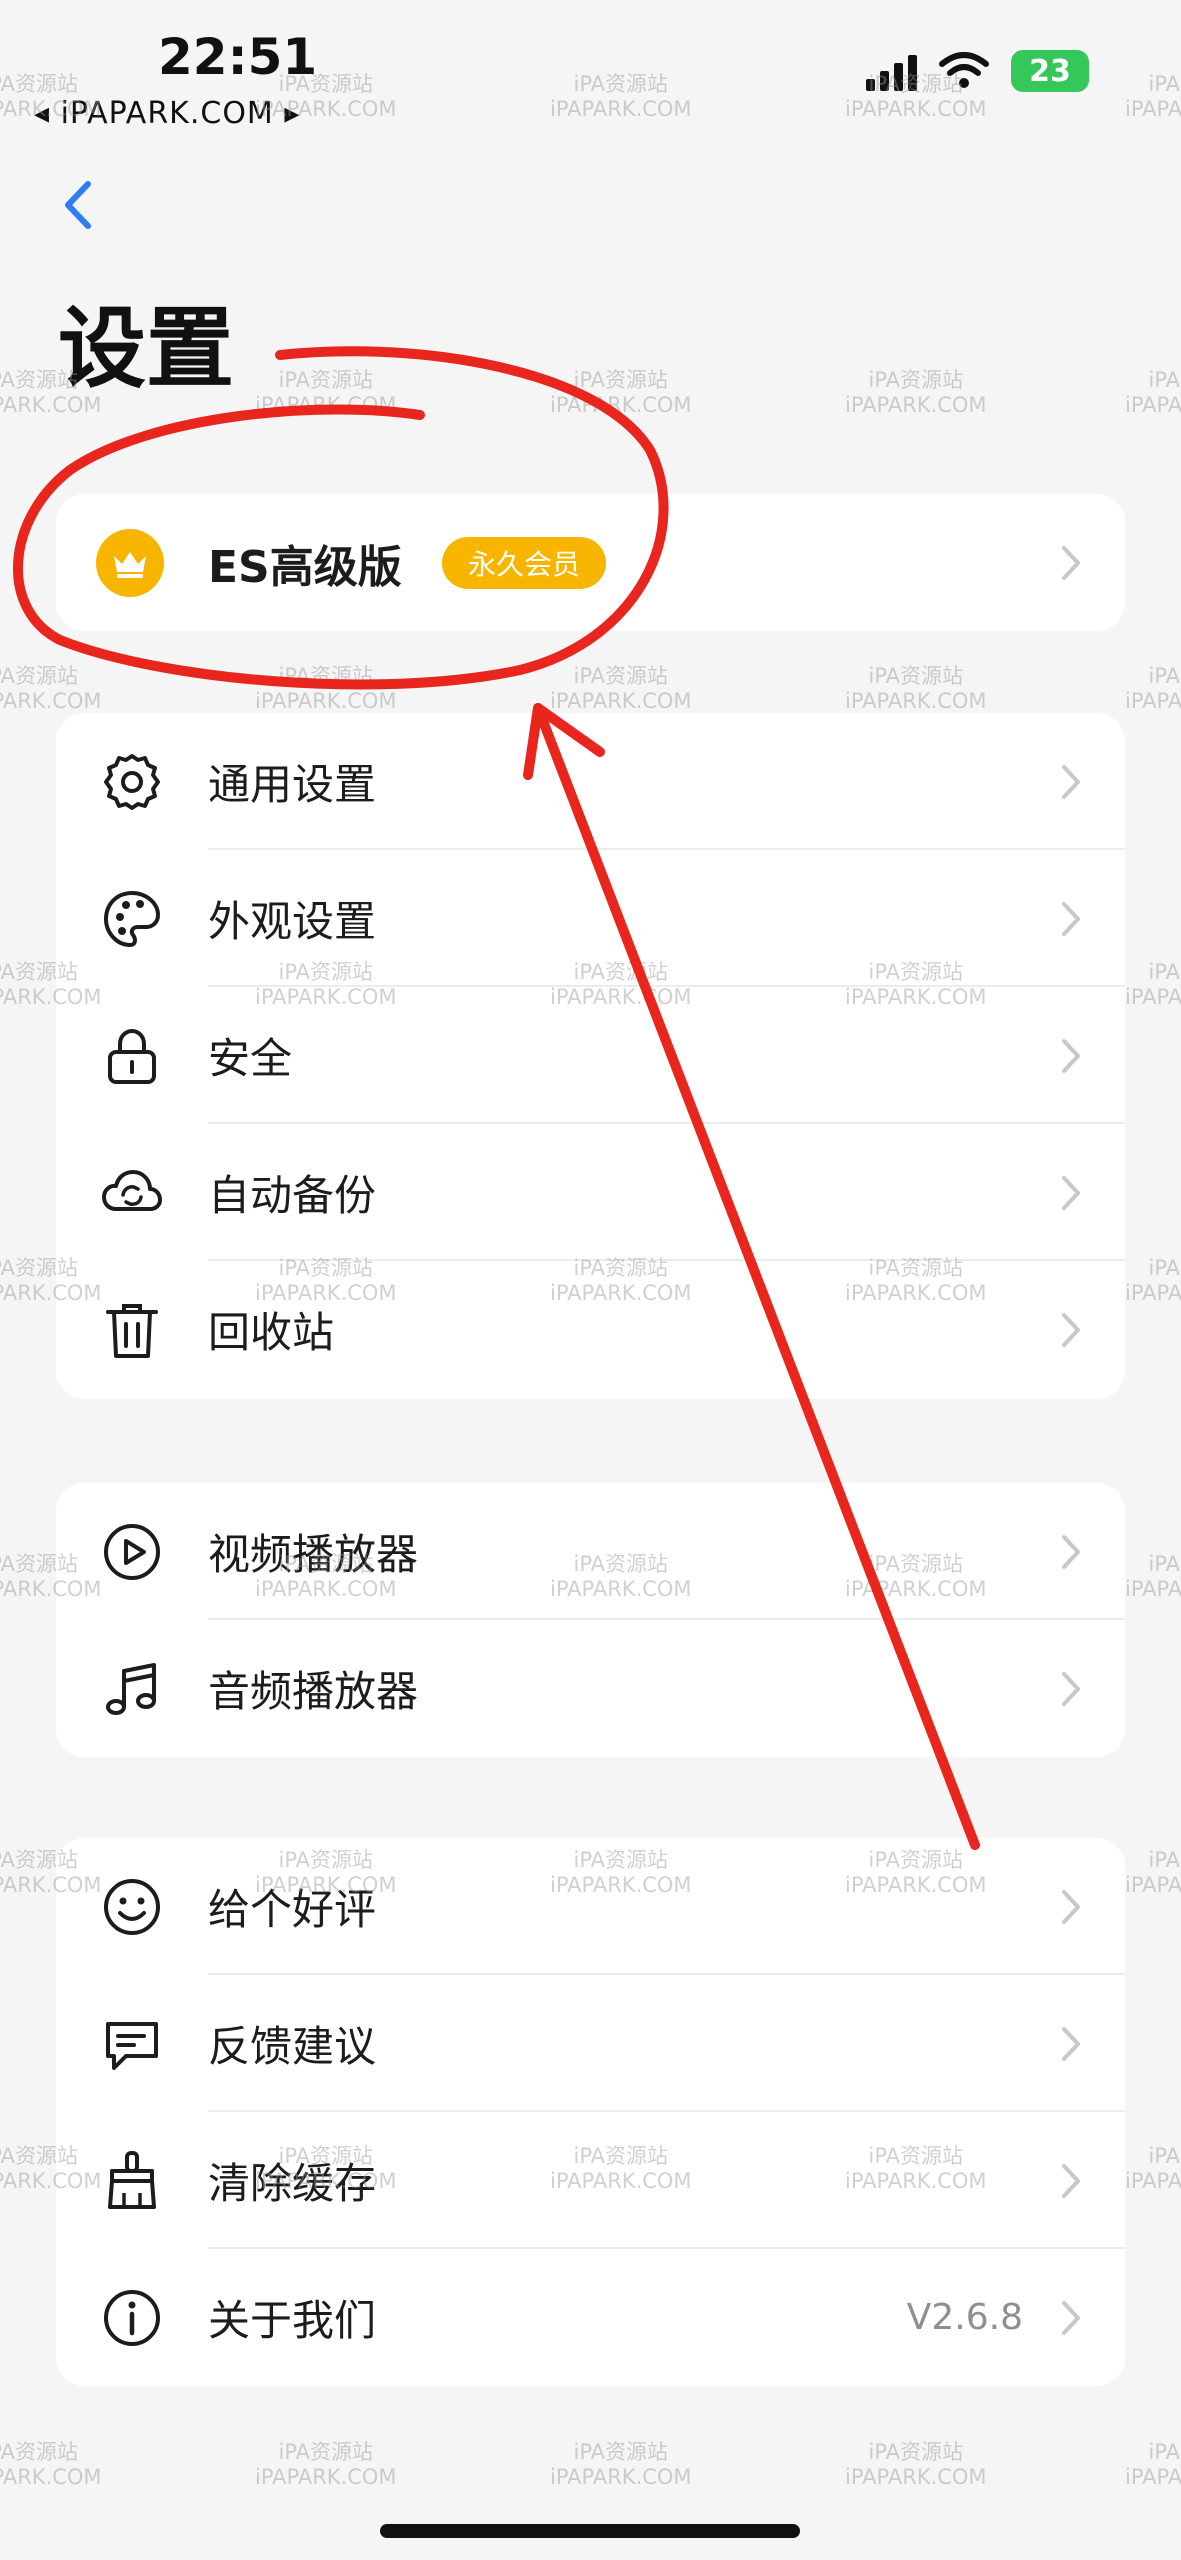 This screenshot has width=1181, height=2560. I want to click on settings-item-label: 外观设置, so click(292, 921).